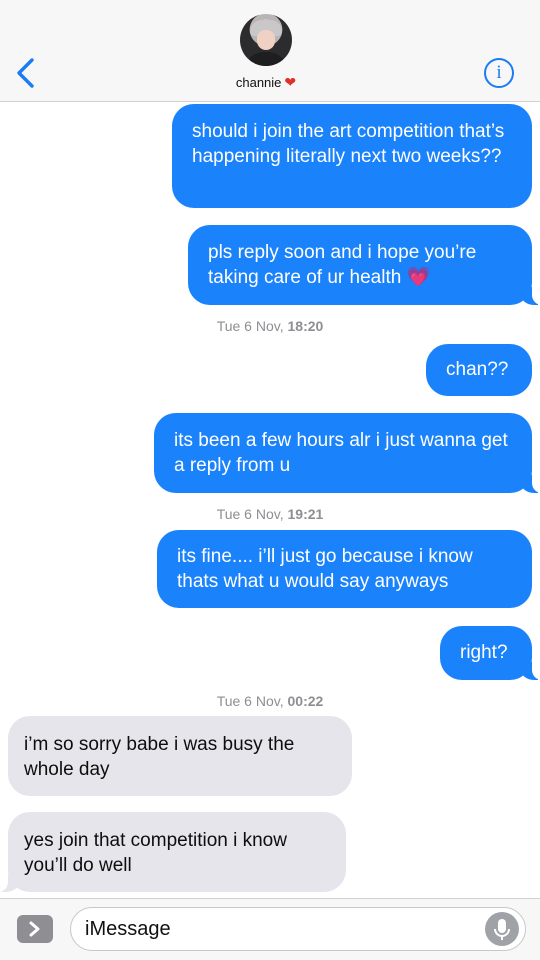 The height and width of the screenshot is (960, 540). I want to click on message-input, so click(280, 929).